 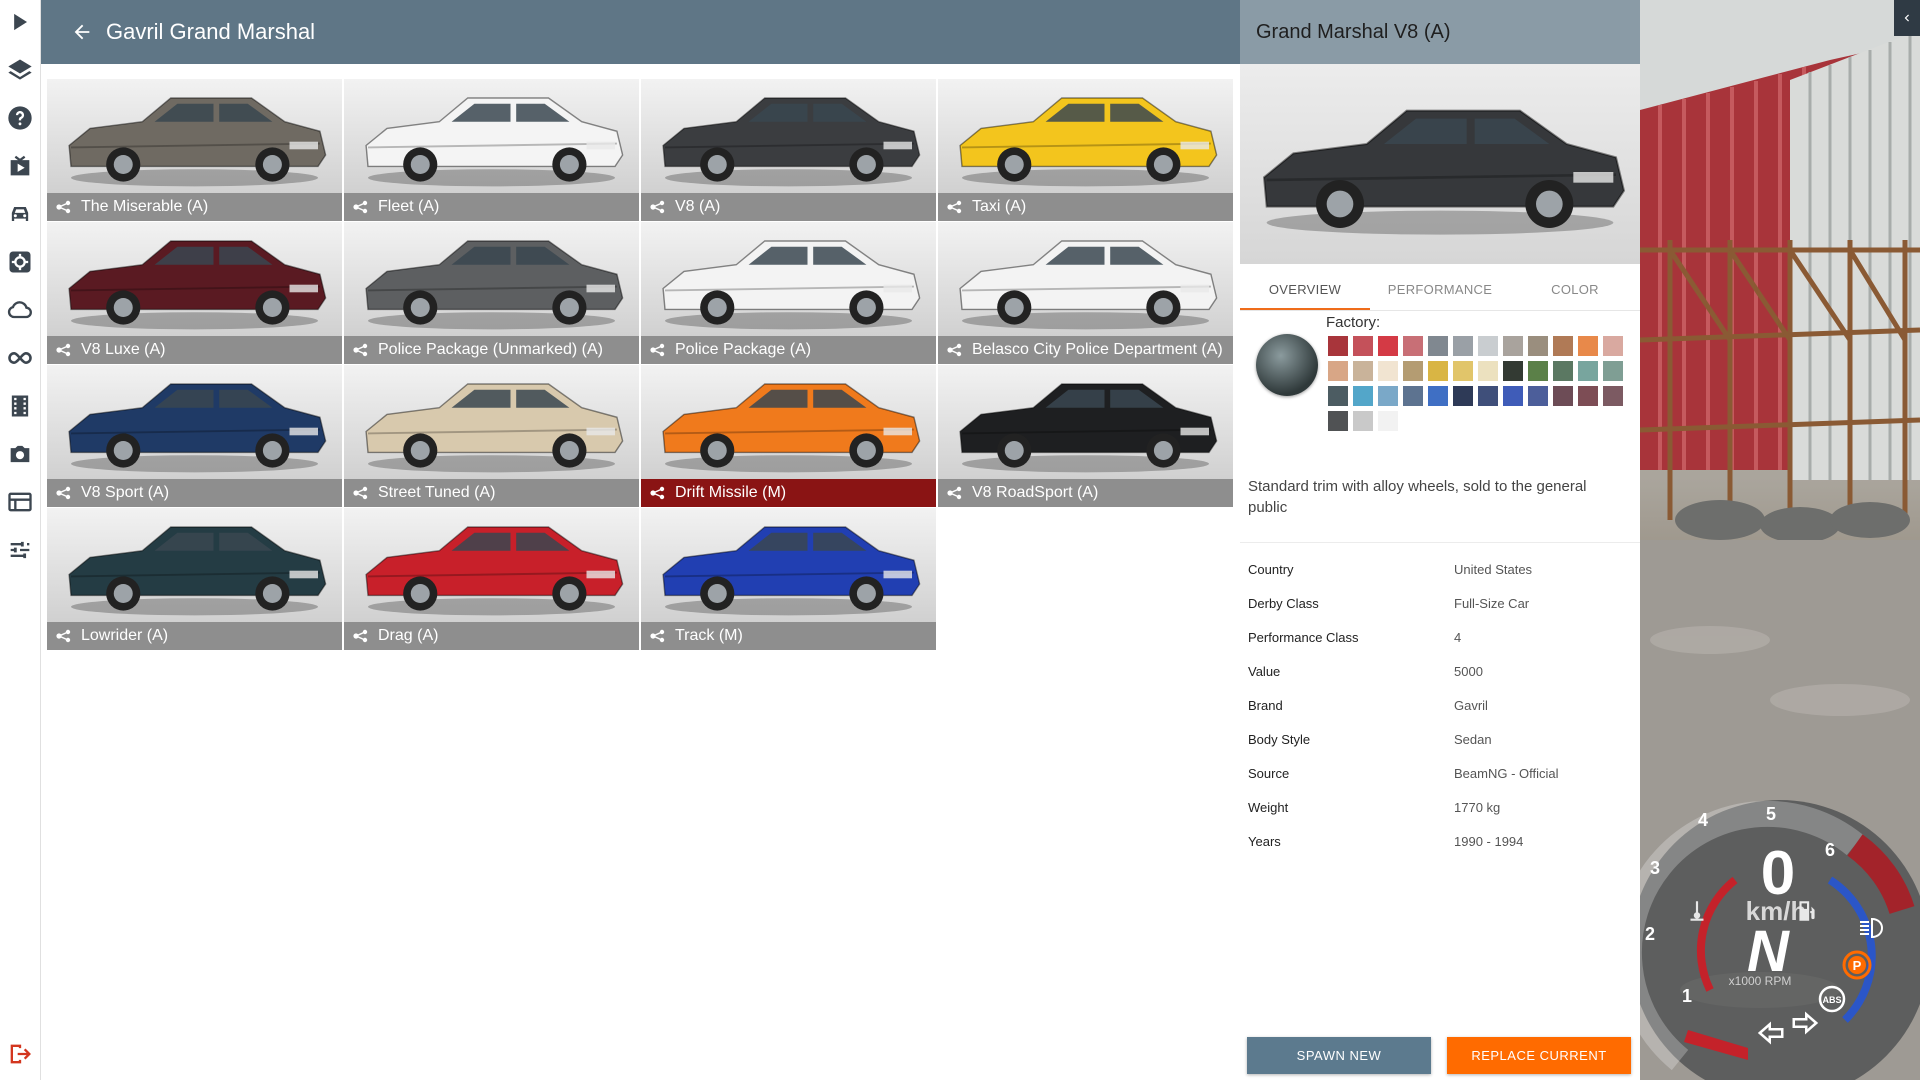 I want to click on rail-button-exit, so click(x=20, y=1054).